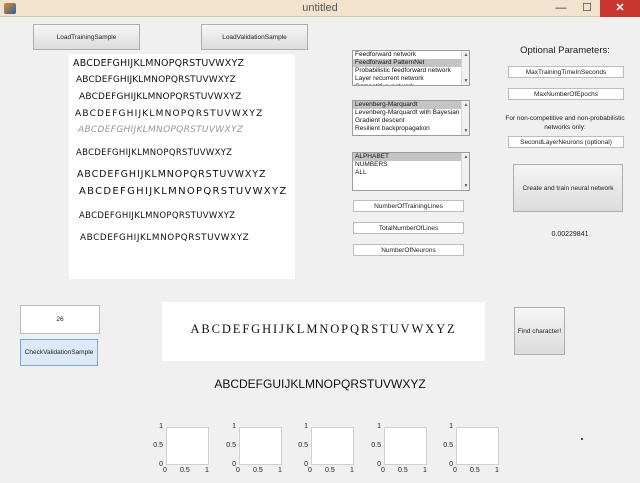  I want to click on load-training-sample-button: LoadTrainingSample, so click(86, 37).